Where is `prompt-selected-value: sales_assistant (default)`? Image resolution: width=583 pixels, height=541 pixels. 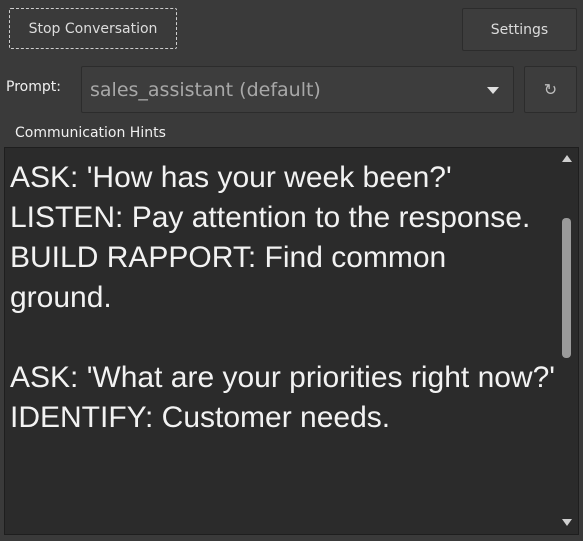 prompt-selected-value: sales_assistant (default) is located at coordinates (205, 89).